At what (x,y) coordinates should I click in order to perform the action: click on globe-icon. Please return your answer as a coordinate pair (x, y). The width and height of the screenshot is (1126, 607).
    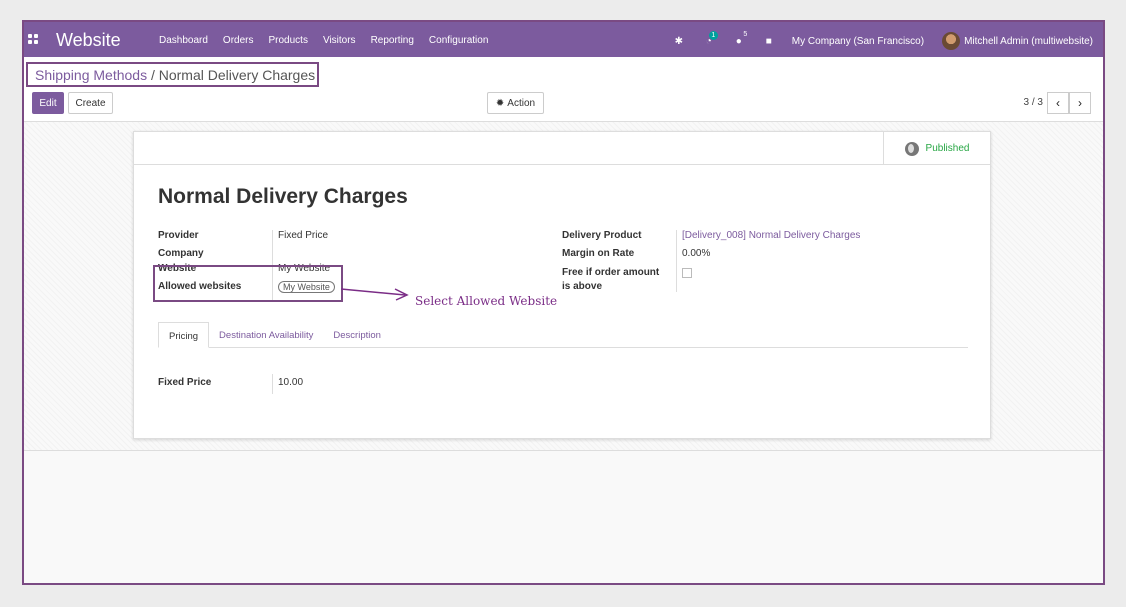
    Looking at the image, I should click on (911, 148).